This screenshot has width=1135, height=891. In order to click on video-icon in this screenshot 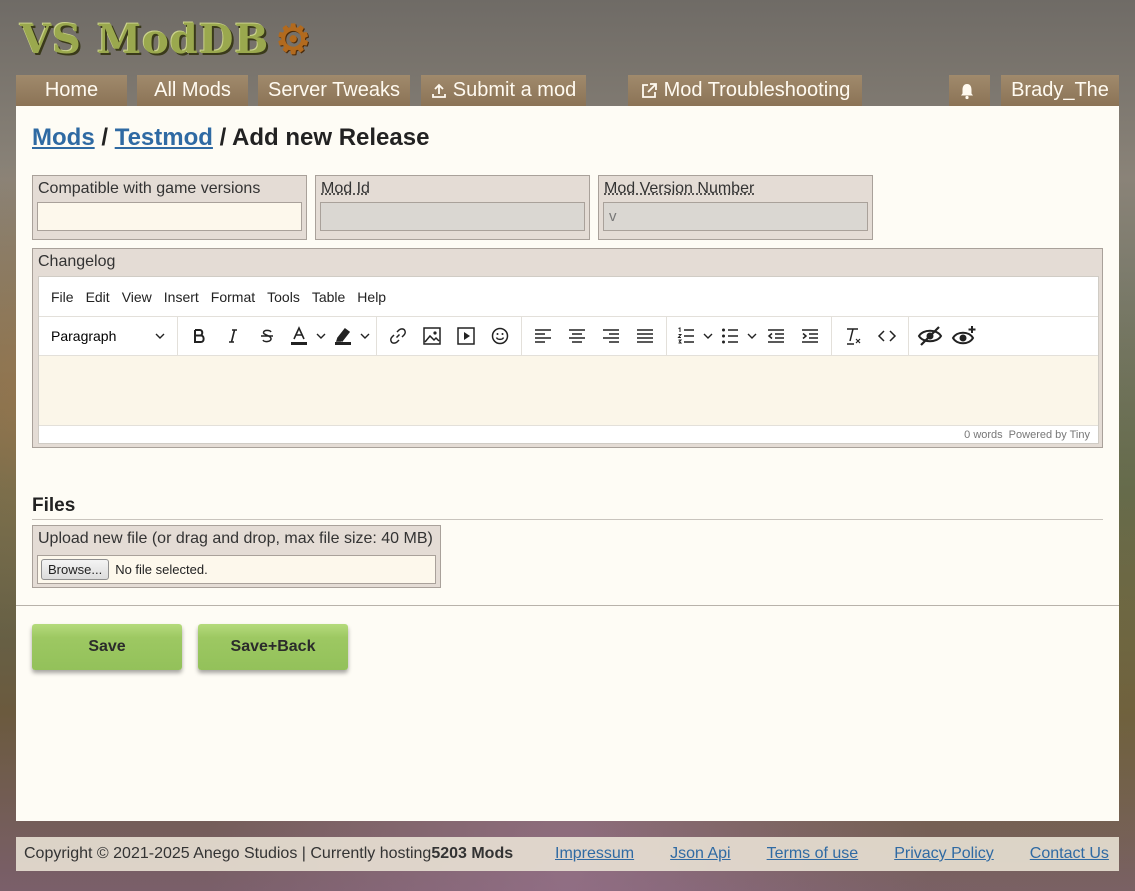, I will do `click(466, 336)`.